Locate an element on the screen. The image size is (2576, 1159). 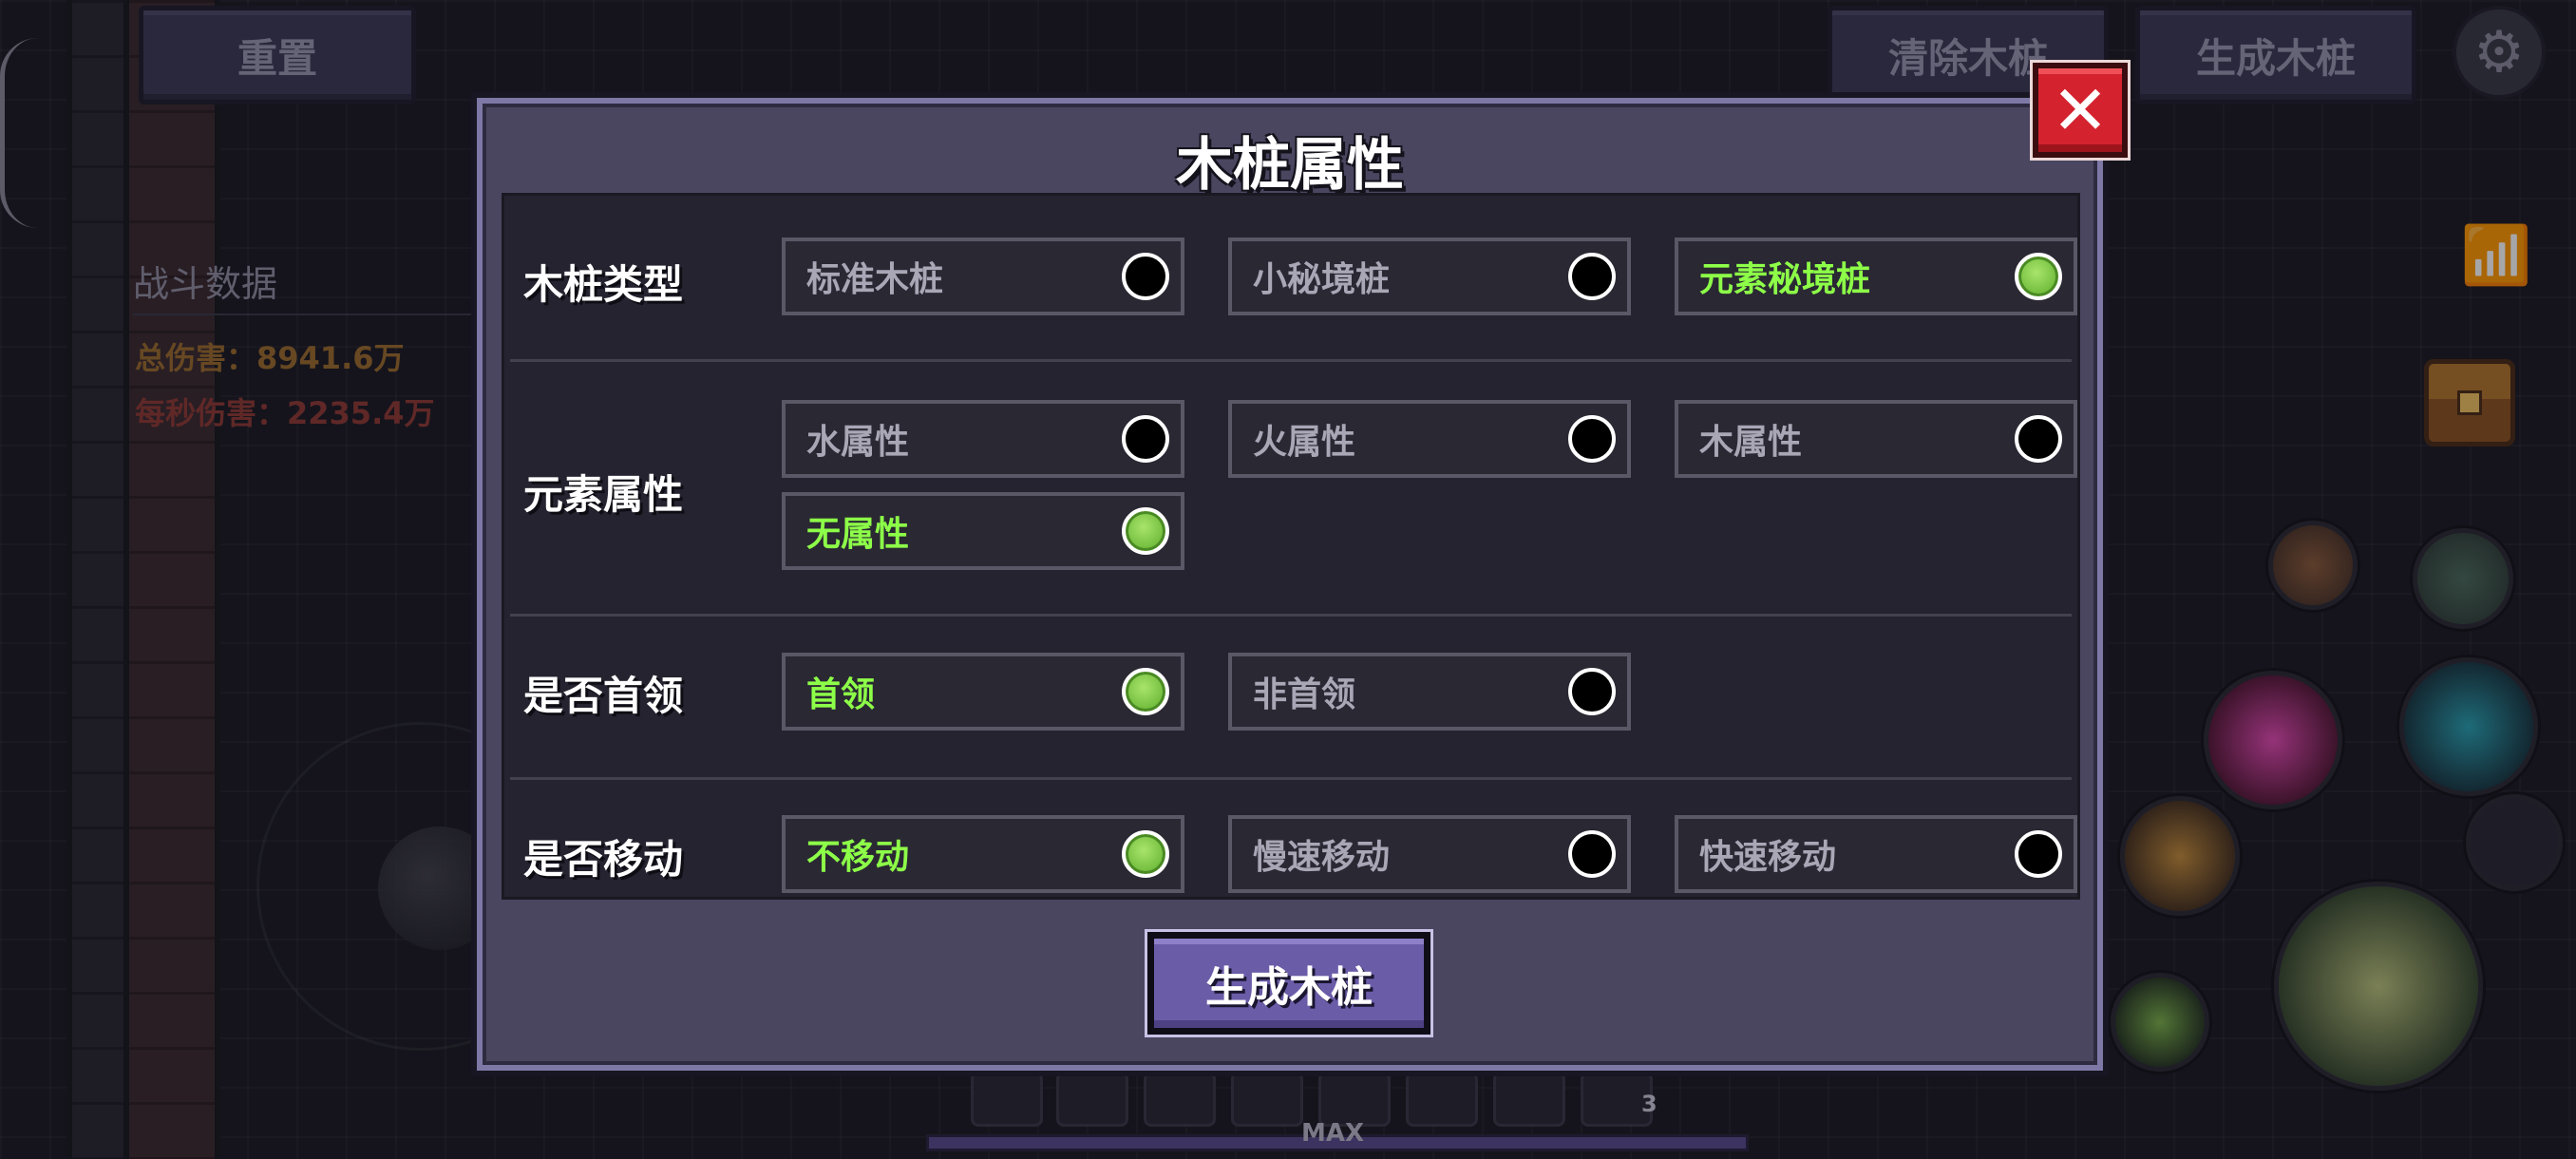
option-label: 木属性 is located at coordinates (1751, 442).